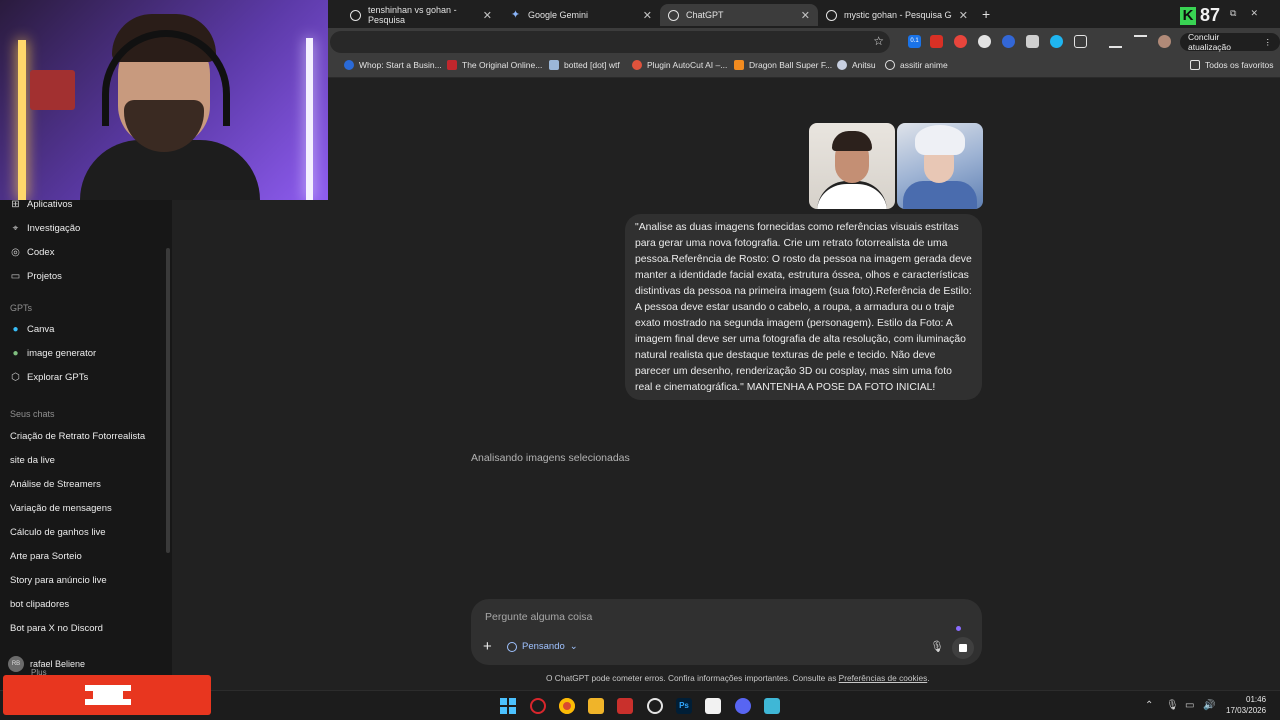  I want to click on notepad-icon, so click(772, 706).